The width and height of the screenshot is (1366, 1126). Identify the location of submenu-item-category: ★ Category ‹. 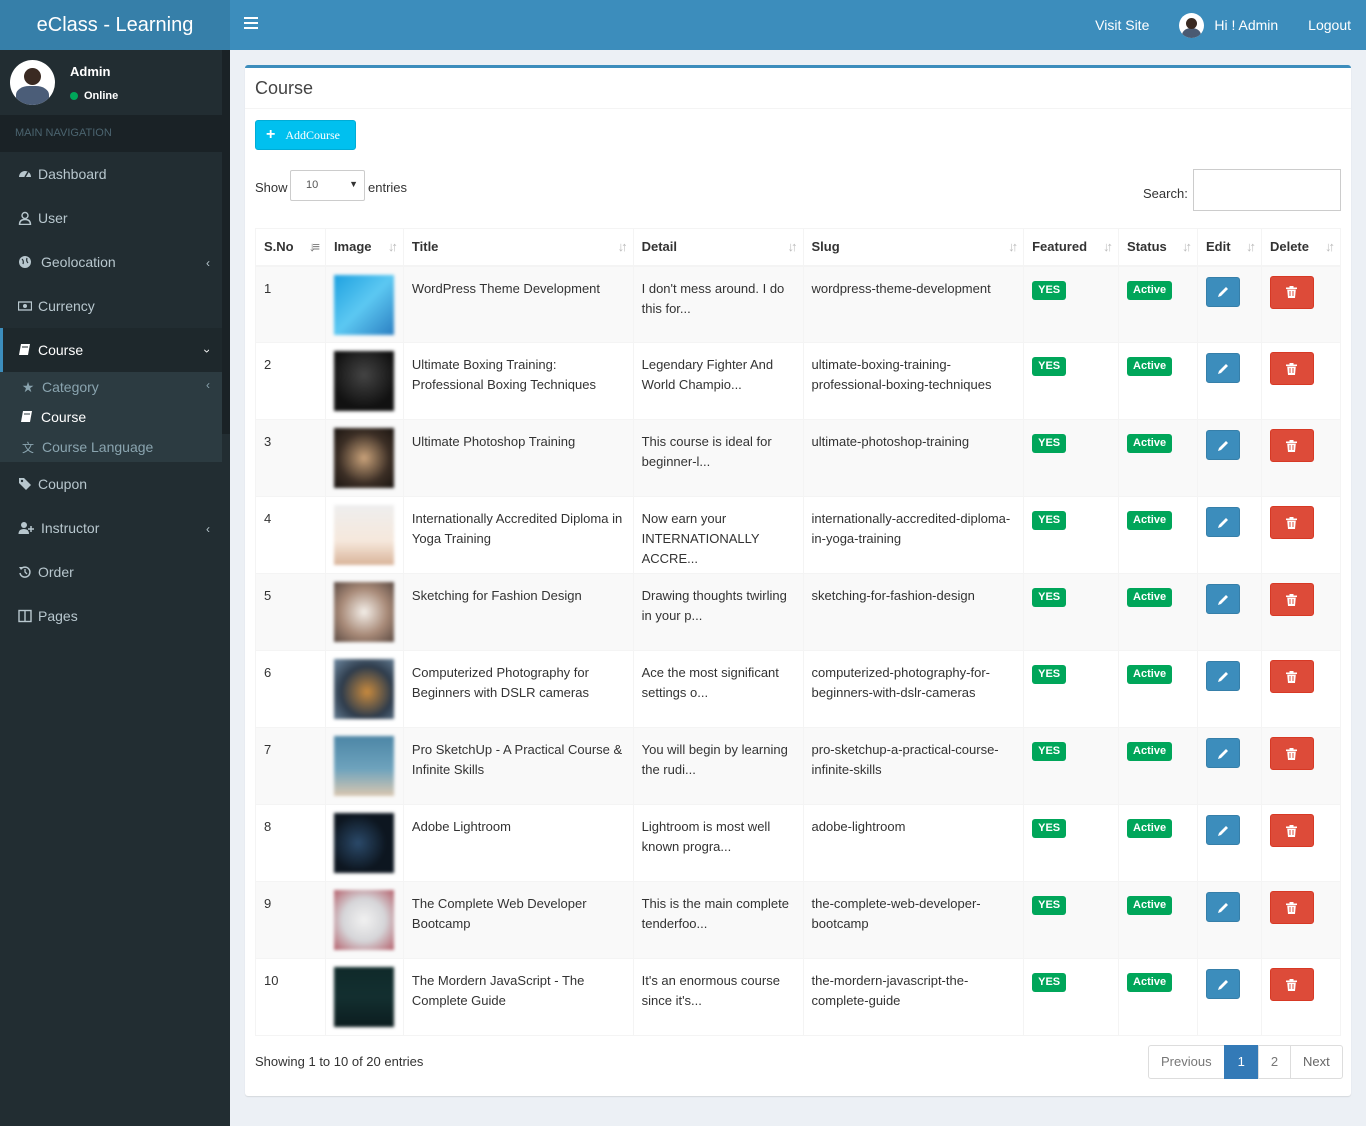
(111, 387).